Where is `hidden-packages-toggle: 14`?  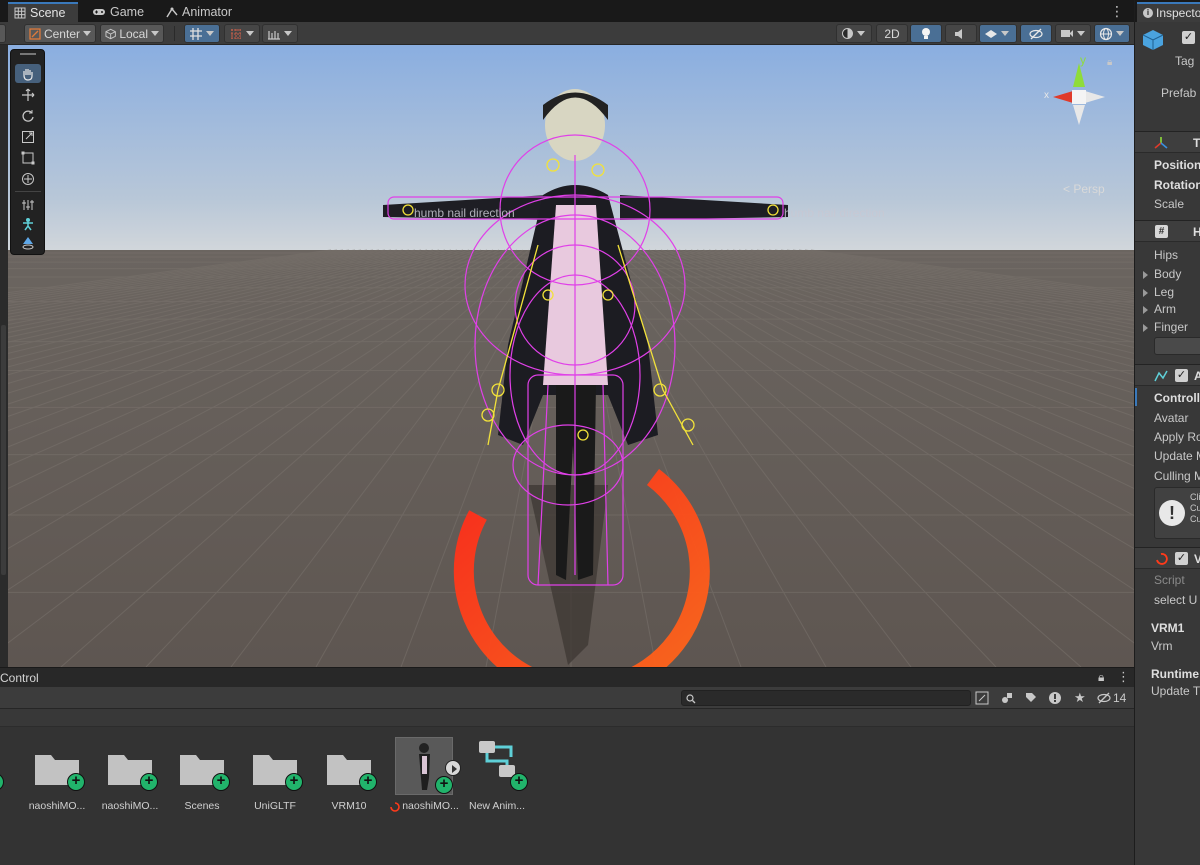
hidden-packages-toggle: 14 is located at coordinates (1111, 698).